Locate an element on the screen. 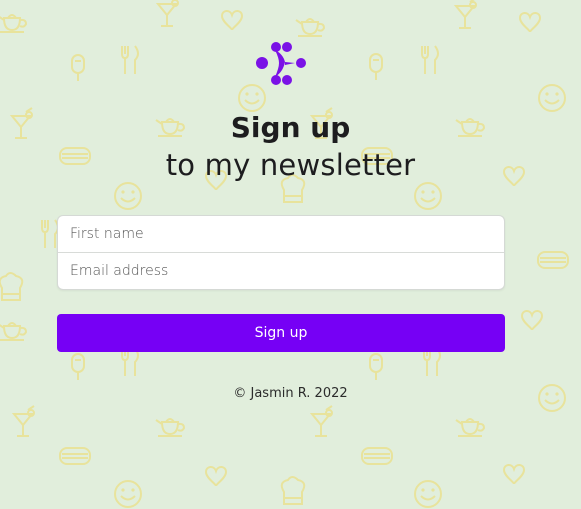  email-field is located at coordinates (281, 271).